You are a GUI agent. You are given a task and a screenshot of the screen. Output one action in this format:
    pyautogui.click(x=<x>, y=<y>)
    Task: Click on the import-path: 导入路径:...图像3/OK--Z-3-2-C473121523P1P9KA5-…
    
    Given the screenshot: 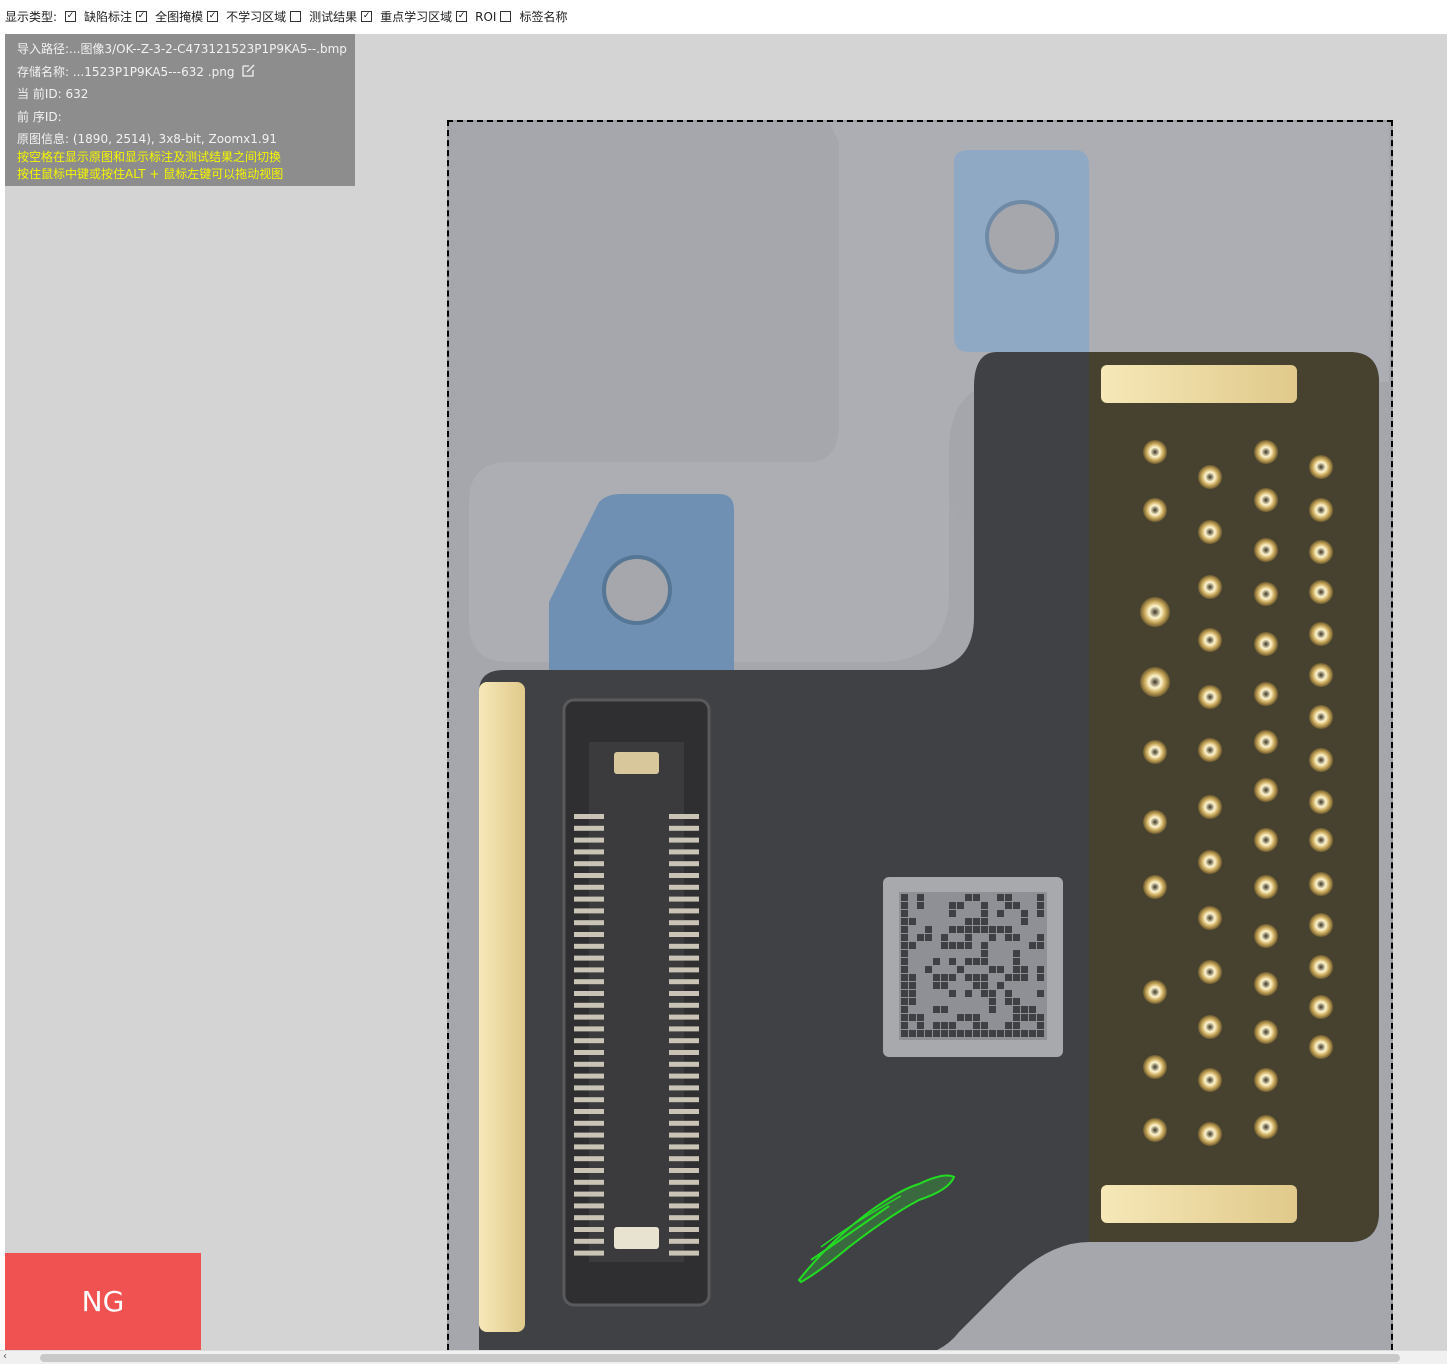 What is the action you would take?
    pyautogui.click(x=182, y=49)
    